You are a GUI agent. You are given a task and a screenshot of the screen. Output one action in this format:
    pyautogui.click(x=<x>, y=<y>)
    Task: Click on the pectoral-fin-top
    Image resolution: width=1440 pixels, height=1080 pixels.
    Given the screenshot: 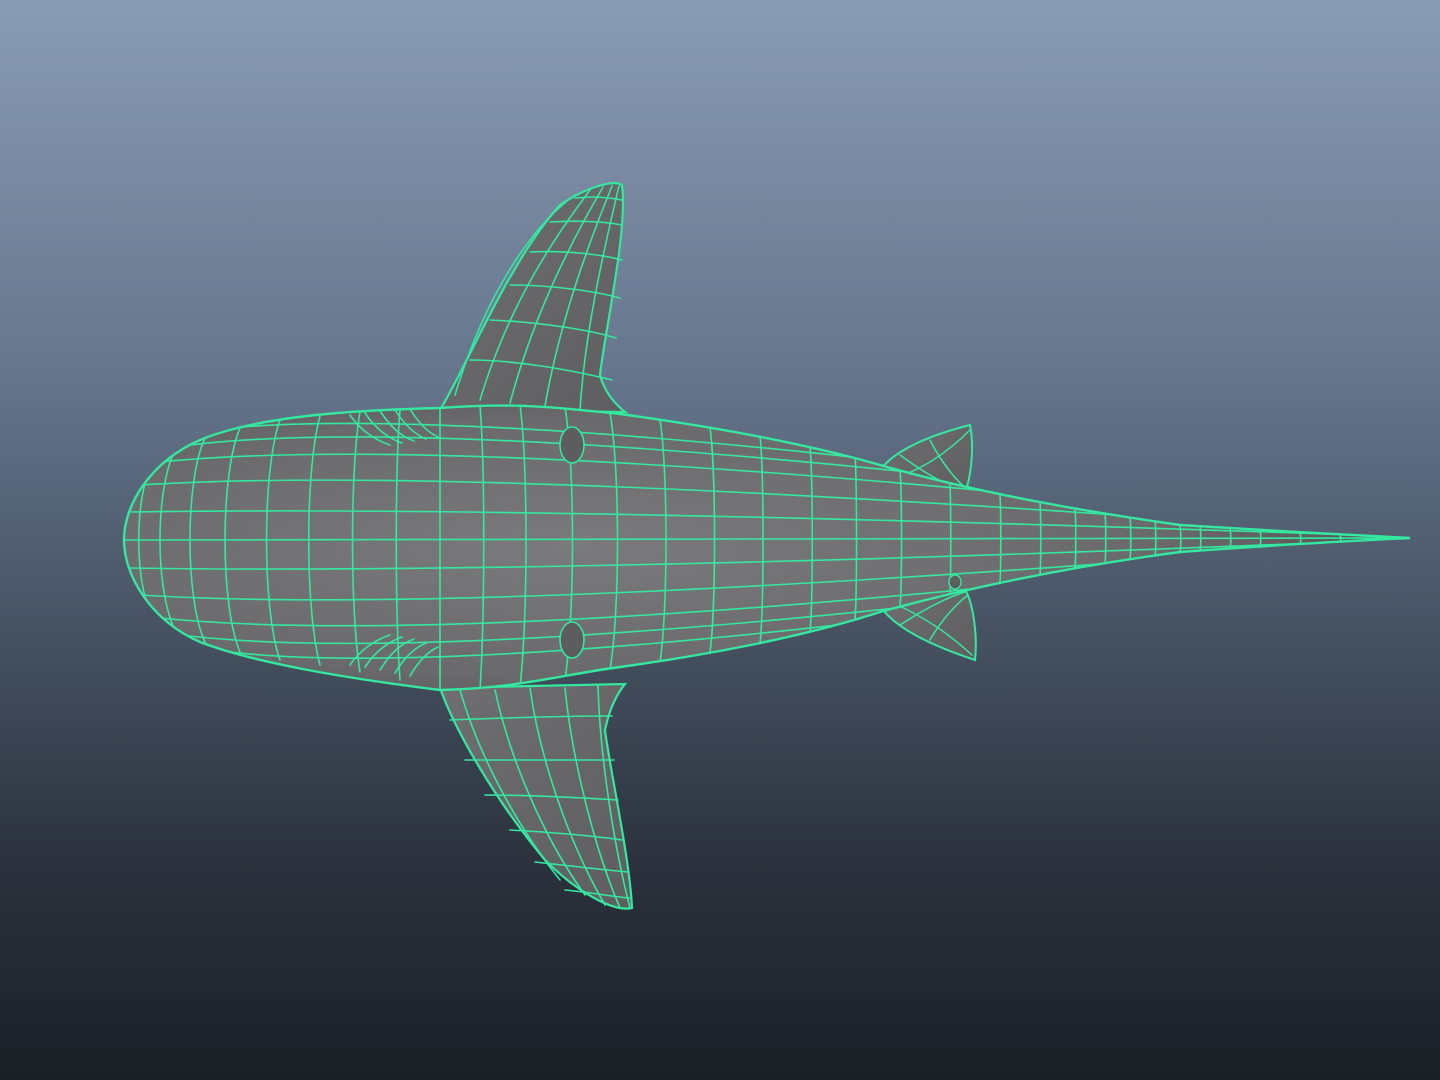 What is the action you would take?
    pyautogui.click(x=533, y=298)
    